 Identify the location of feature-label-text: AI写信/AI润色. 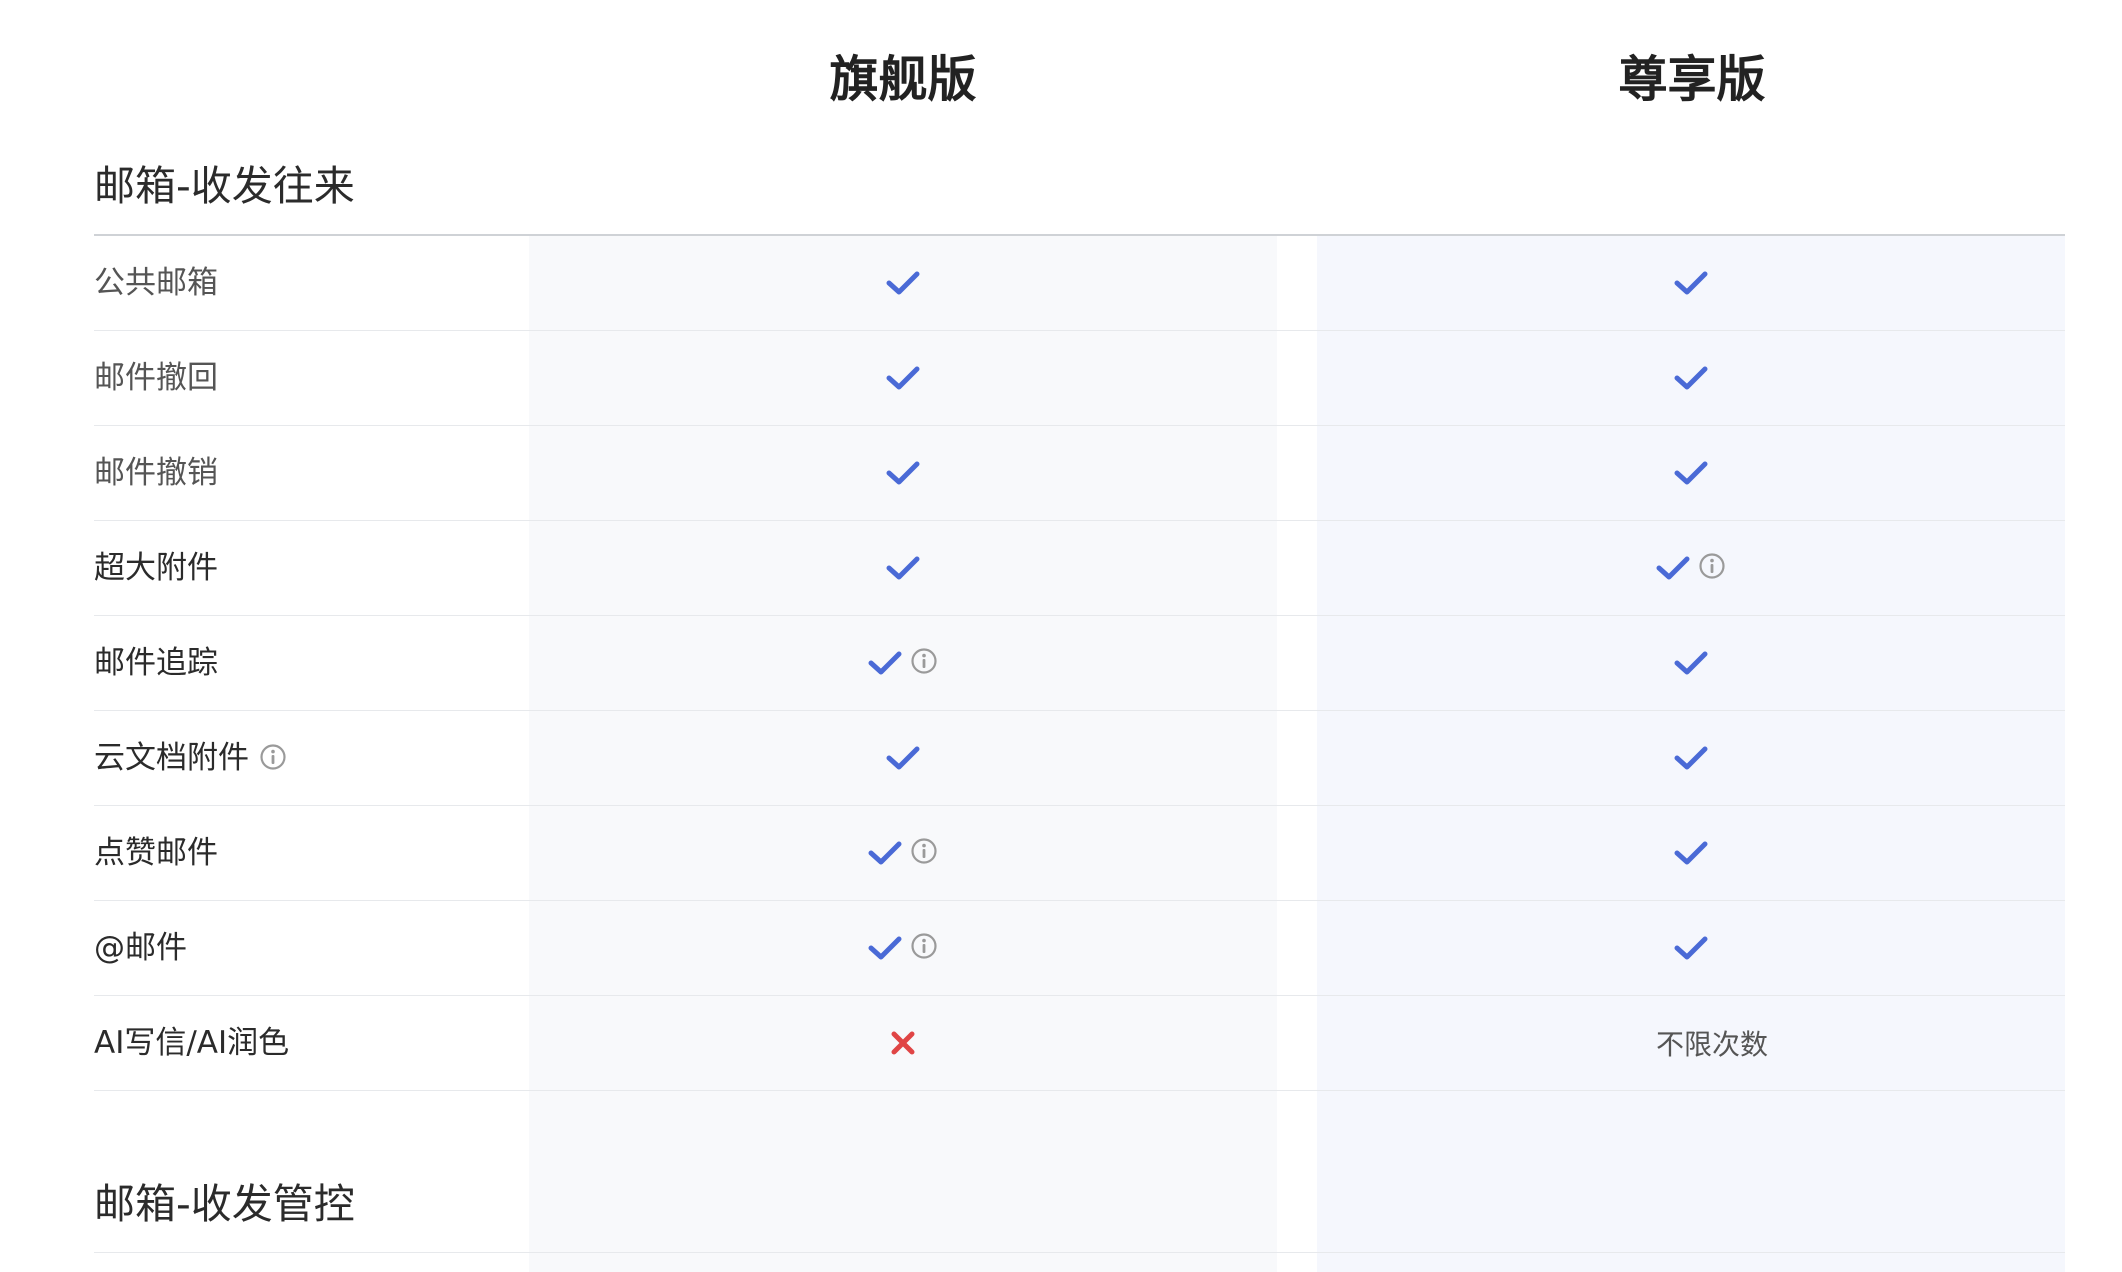
(192, 1043).